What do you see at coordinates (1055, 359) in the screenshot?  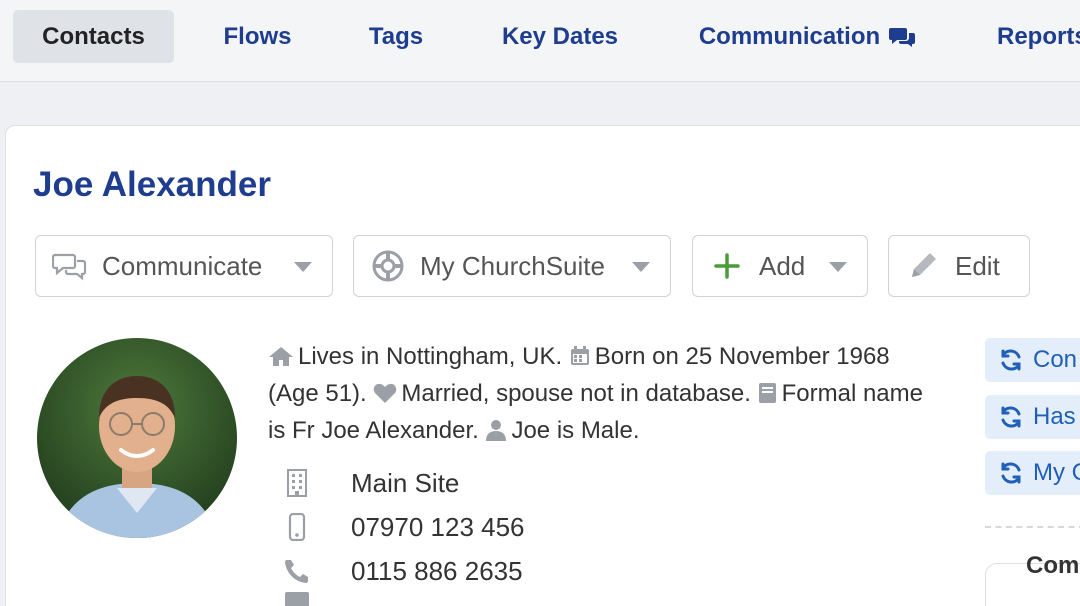 I see `flow-tag-label: Con` at bounding box center [1055, 359].